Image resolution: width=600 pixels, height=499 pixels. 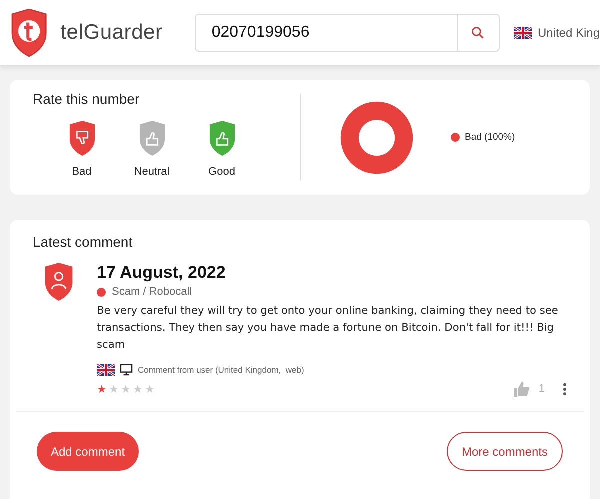 I want to click on search-icon, so click(x=478, y=33).